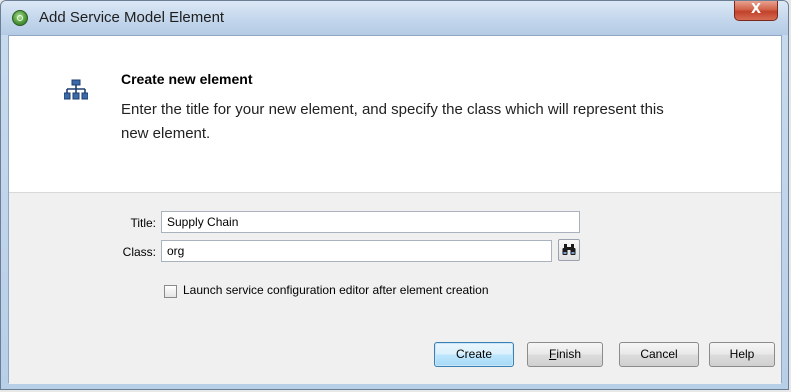 Image resolution: width=791 pixels, height=392 pixels. I want to click on title-bar: Add Service Model Element X, so click(394, 18).